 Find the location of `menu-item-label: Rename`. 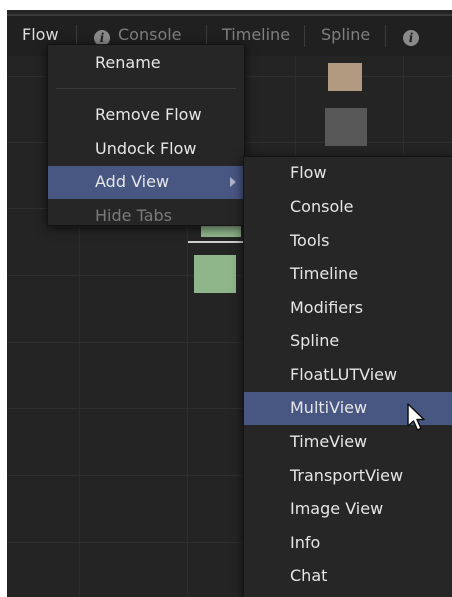

menu-item-label: Rename is located at coordinates (128, 62).